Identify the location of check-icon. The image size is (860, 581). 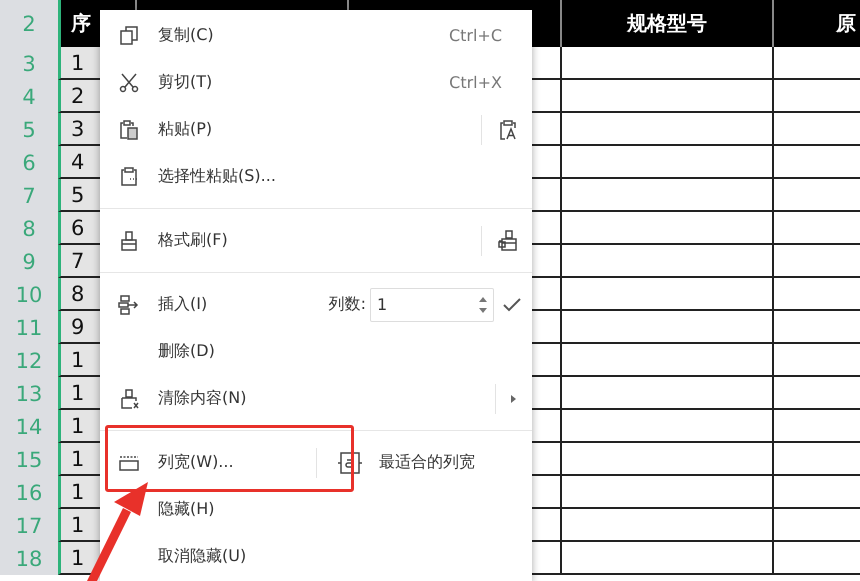
(512, 304).